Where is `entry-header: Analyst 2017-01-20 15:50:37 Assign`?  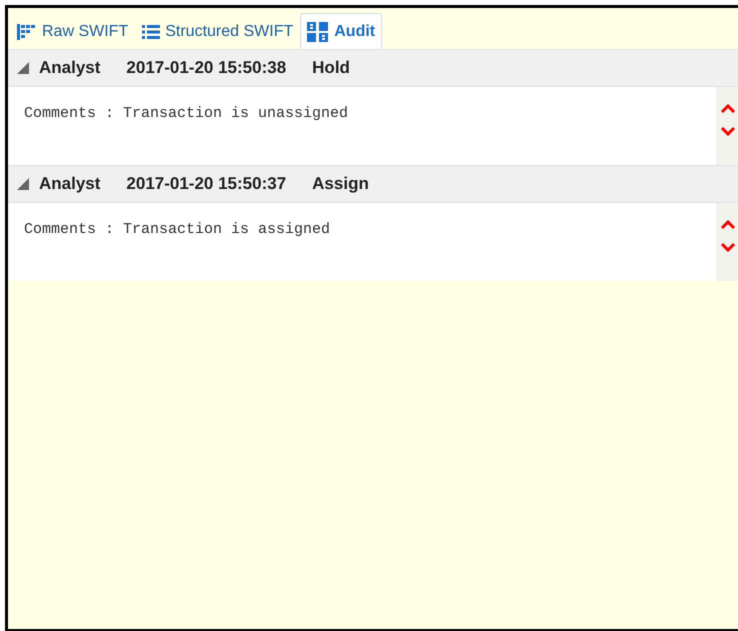 entry-header: Analyst 2017-01-20 15:50:37 Assign is located at coordinates (373, 184).